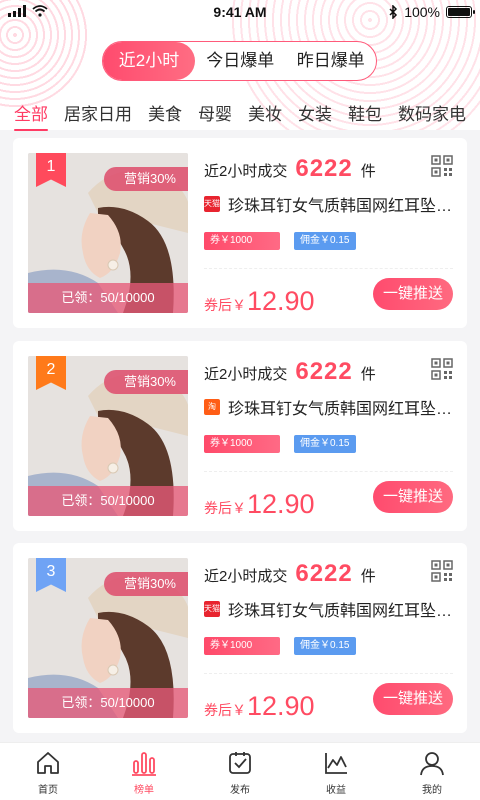 This screenshot has height=800, width=480. Describe the element at coordinates (144, 764) in the screenshot. I see `ranking-icon` at that location.